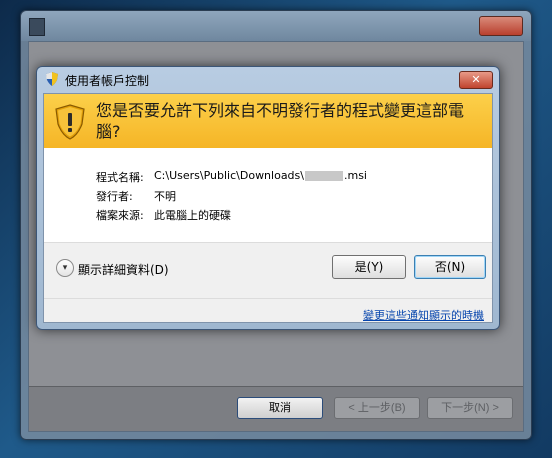 This screenshot has width=552, height=458. What do you see at coordinates (114, 196) in the screenshot?
I see `publisher-label: 發行者:` at bounding box center [114, 196].